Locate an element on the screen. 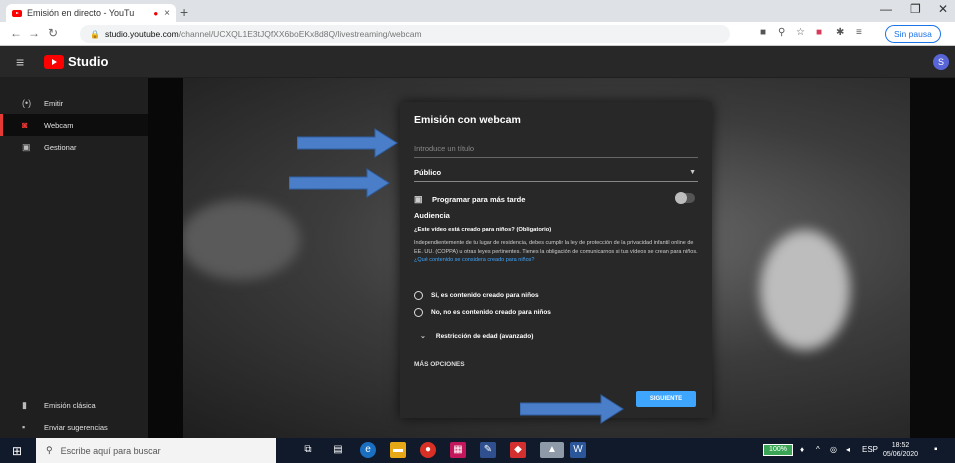  browser-tab: Emisión en directo - YouTu ● × is located at coordinates (91, 13).